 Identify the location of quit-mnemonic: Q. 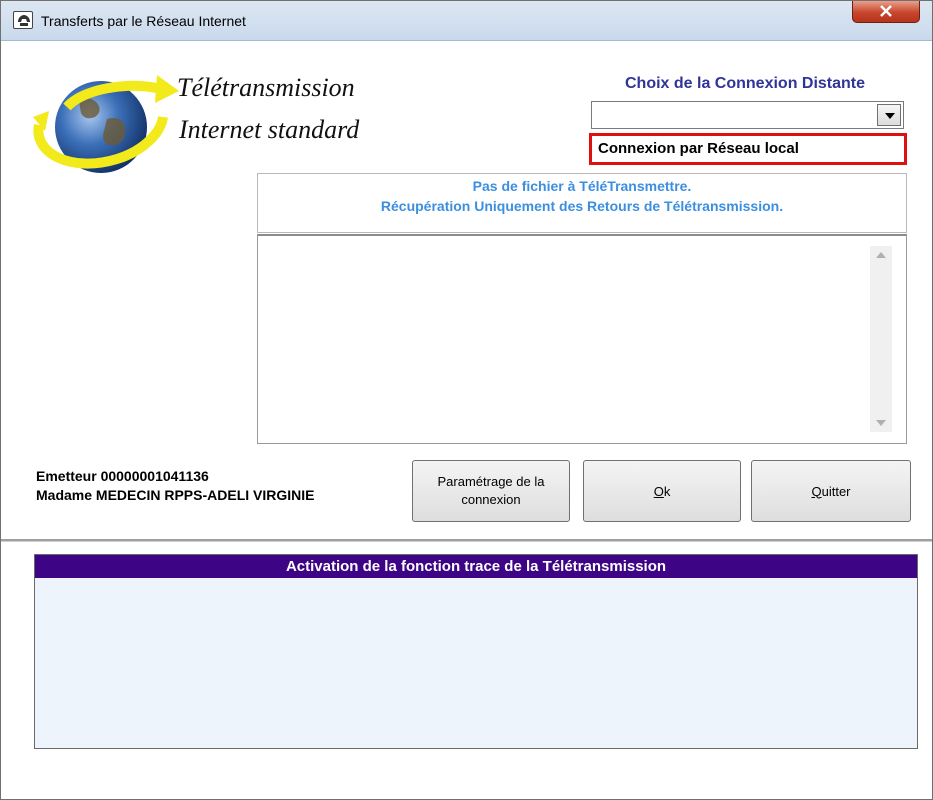
(816, 491).